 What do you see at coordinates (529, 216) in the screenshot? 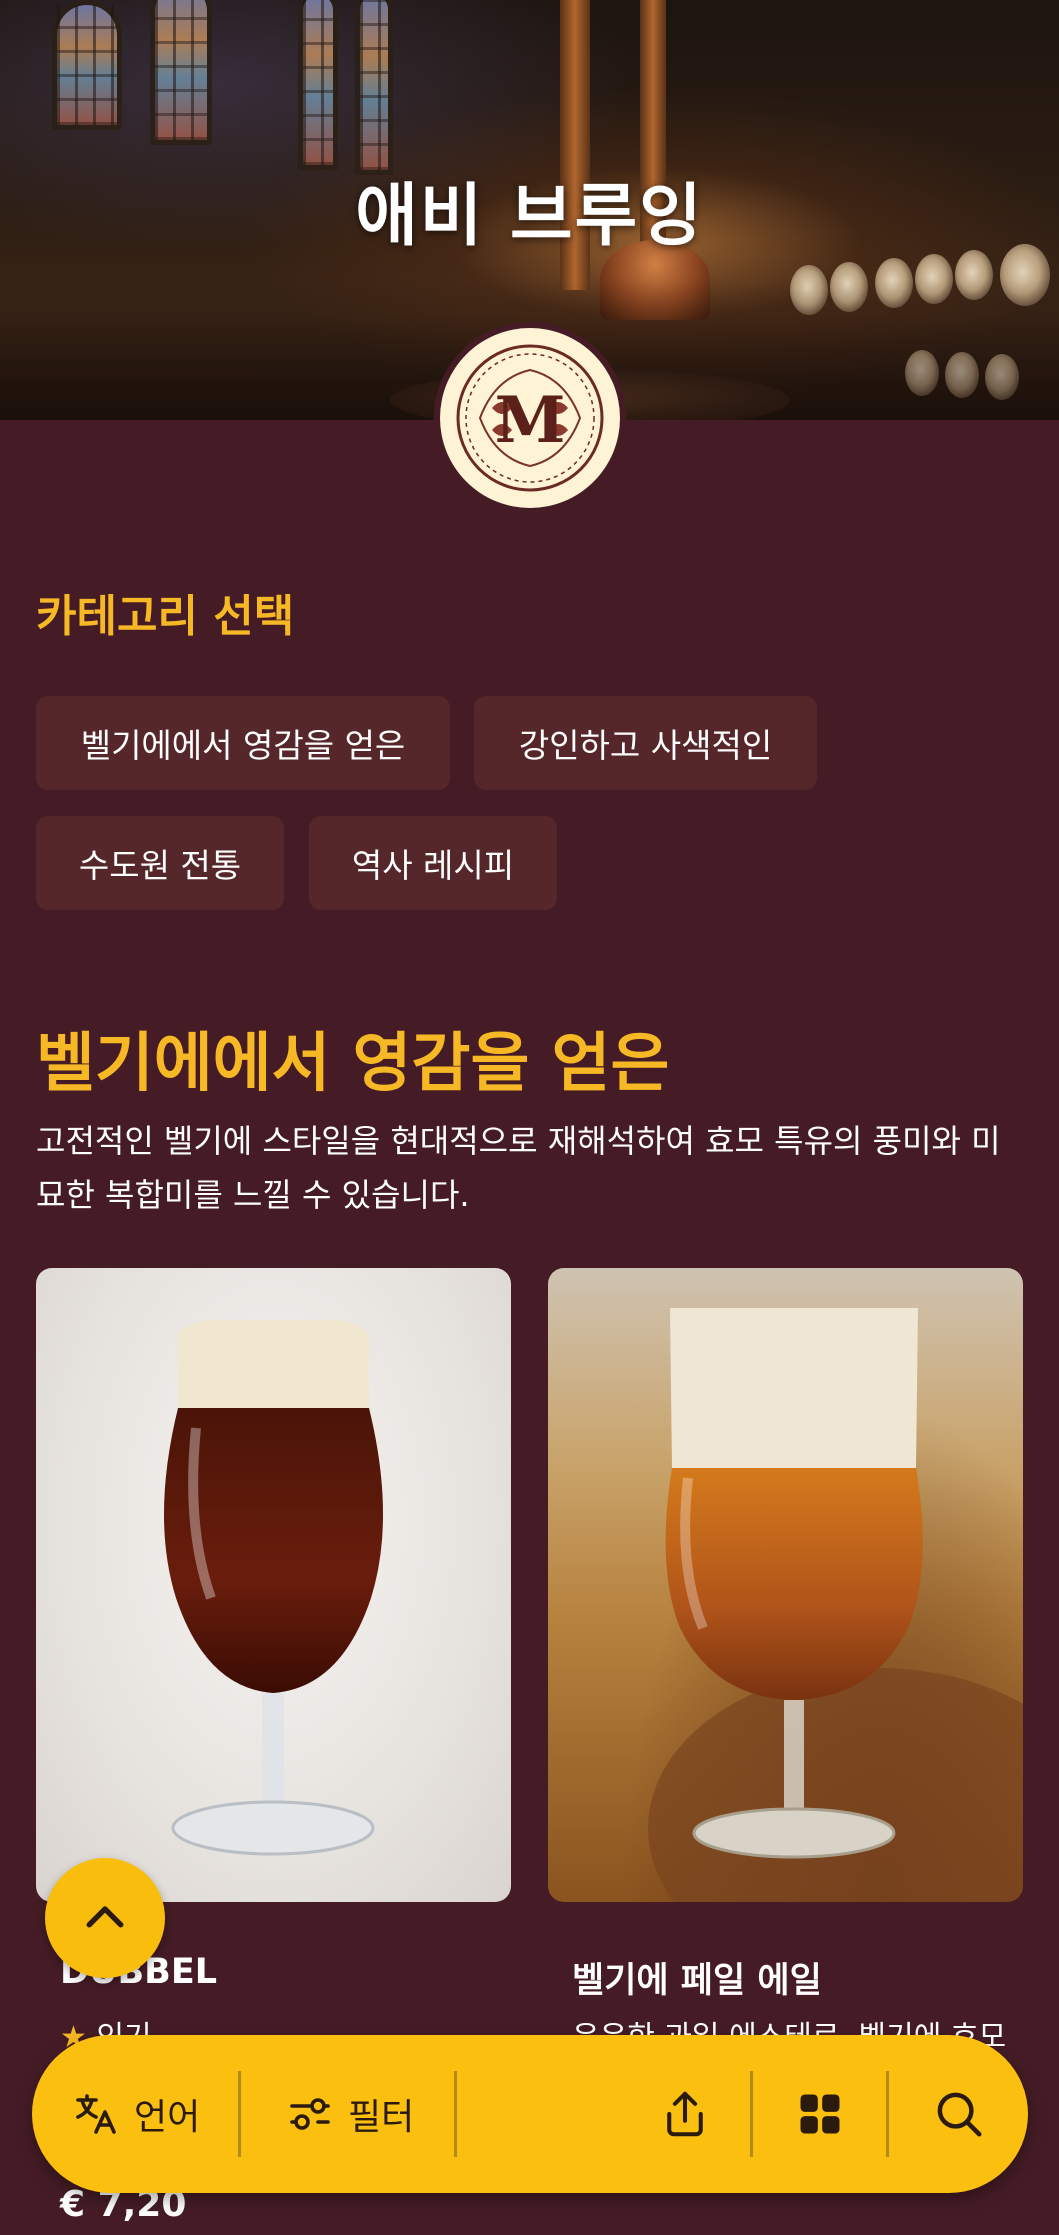
I see `brand-title: 애비 브루잉` at bounding box center [529, 216].